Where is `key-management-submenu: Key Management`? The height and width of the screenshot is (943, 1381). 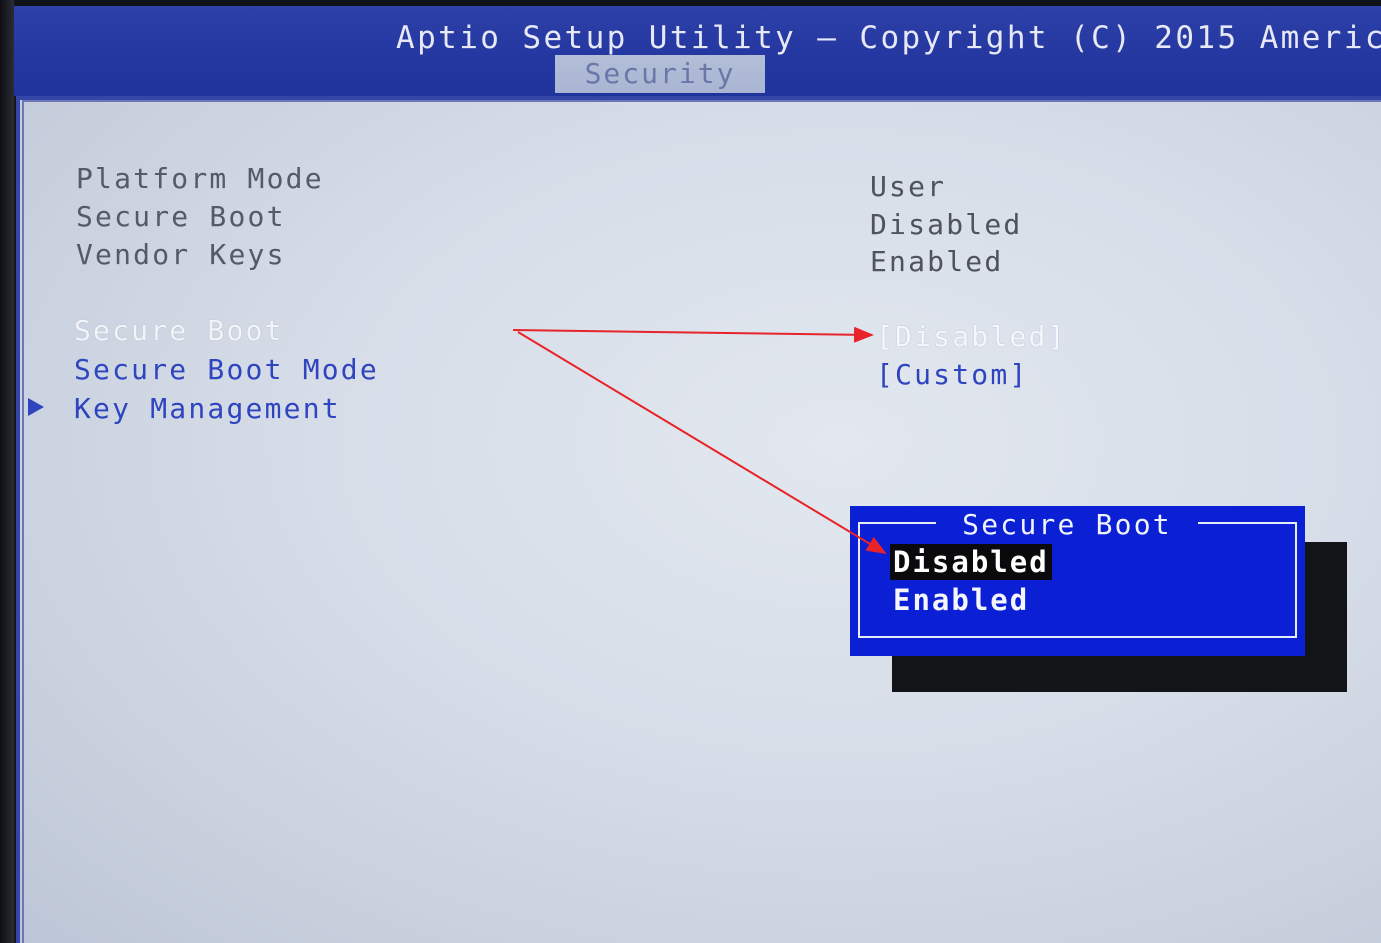
key-management-submenu: Key Management is located at coordinates (207, 408).